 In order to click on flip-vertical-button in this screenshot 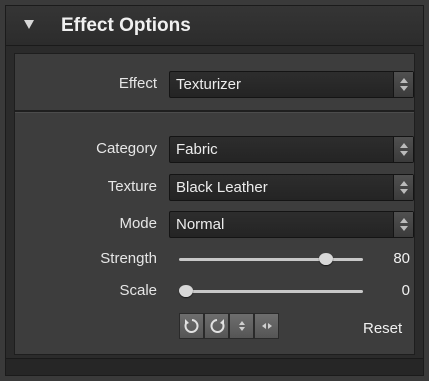, I will do `click(241, 326)`.